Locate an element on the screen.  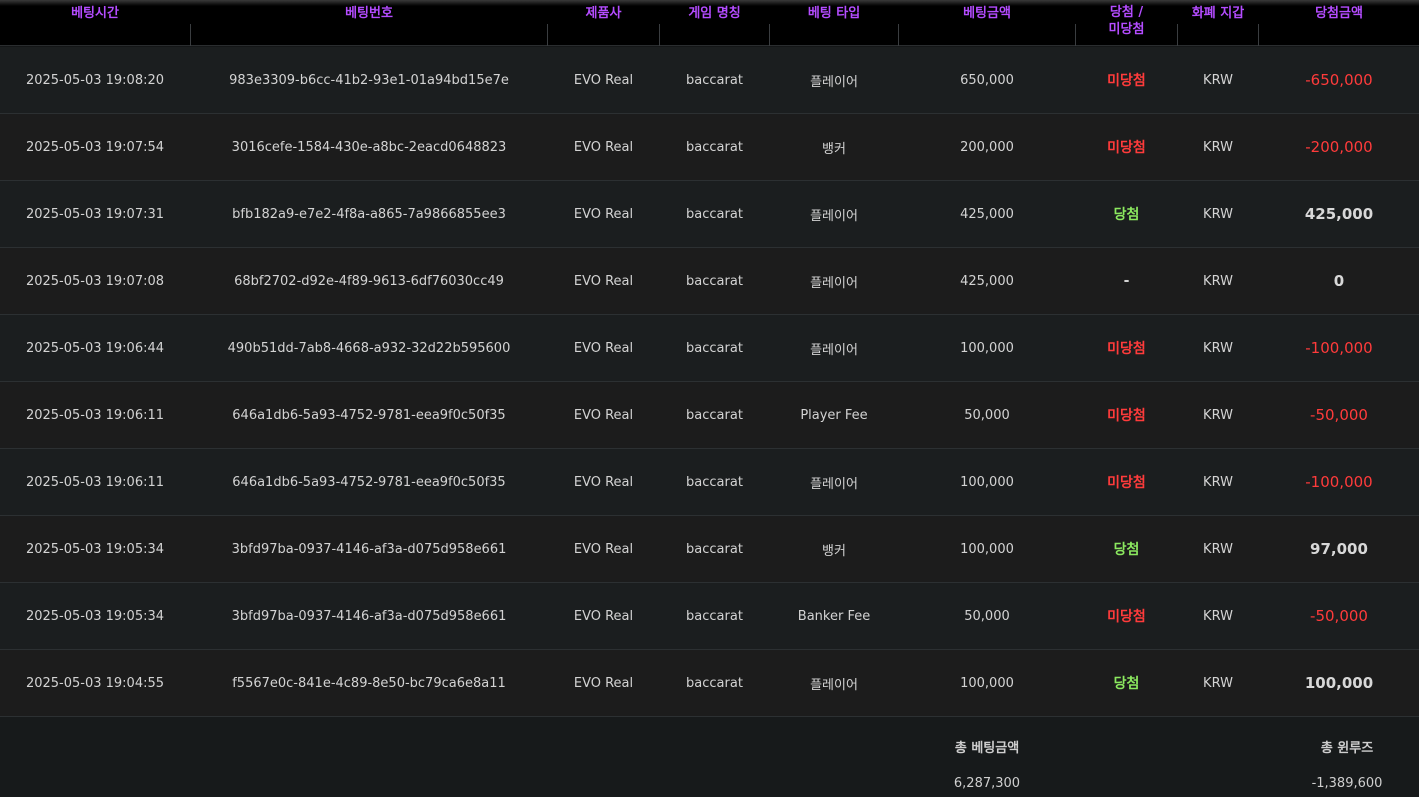
cell-time: 2025-05-03 19:06:44 is located at coordinates (95, 348).